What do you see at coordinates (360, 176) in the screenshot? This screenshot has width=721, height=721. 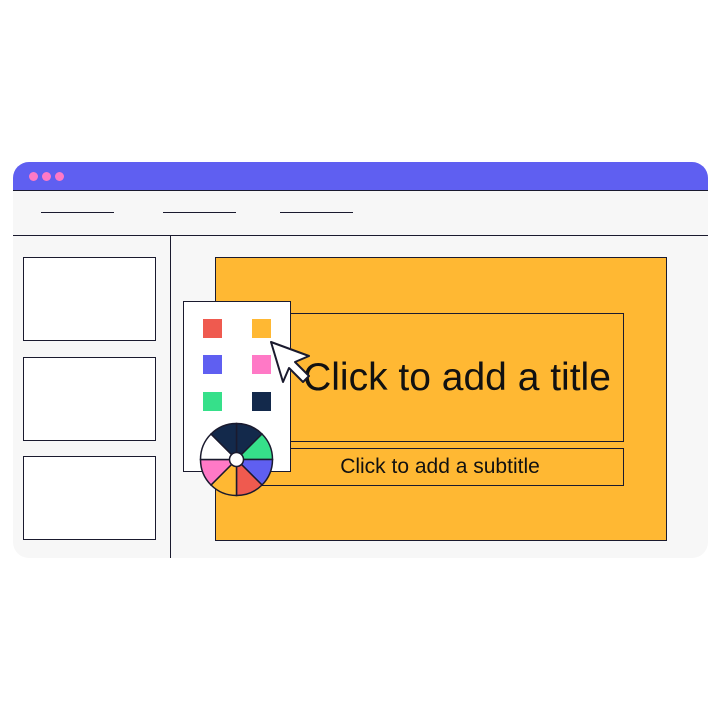 I see `window-titlebar` at bounding box center [360, 176].